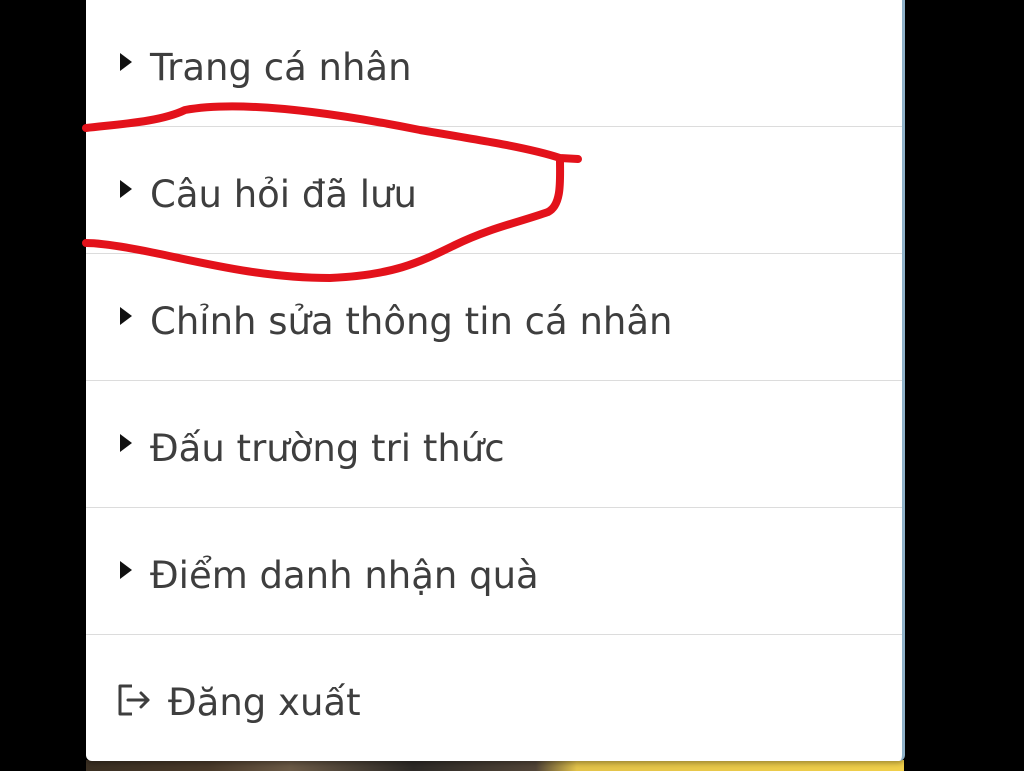 The image size is (1024, 771). I want to click on menu-item-label: Đăng xuất, so click(264, 702).